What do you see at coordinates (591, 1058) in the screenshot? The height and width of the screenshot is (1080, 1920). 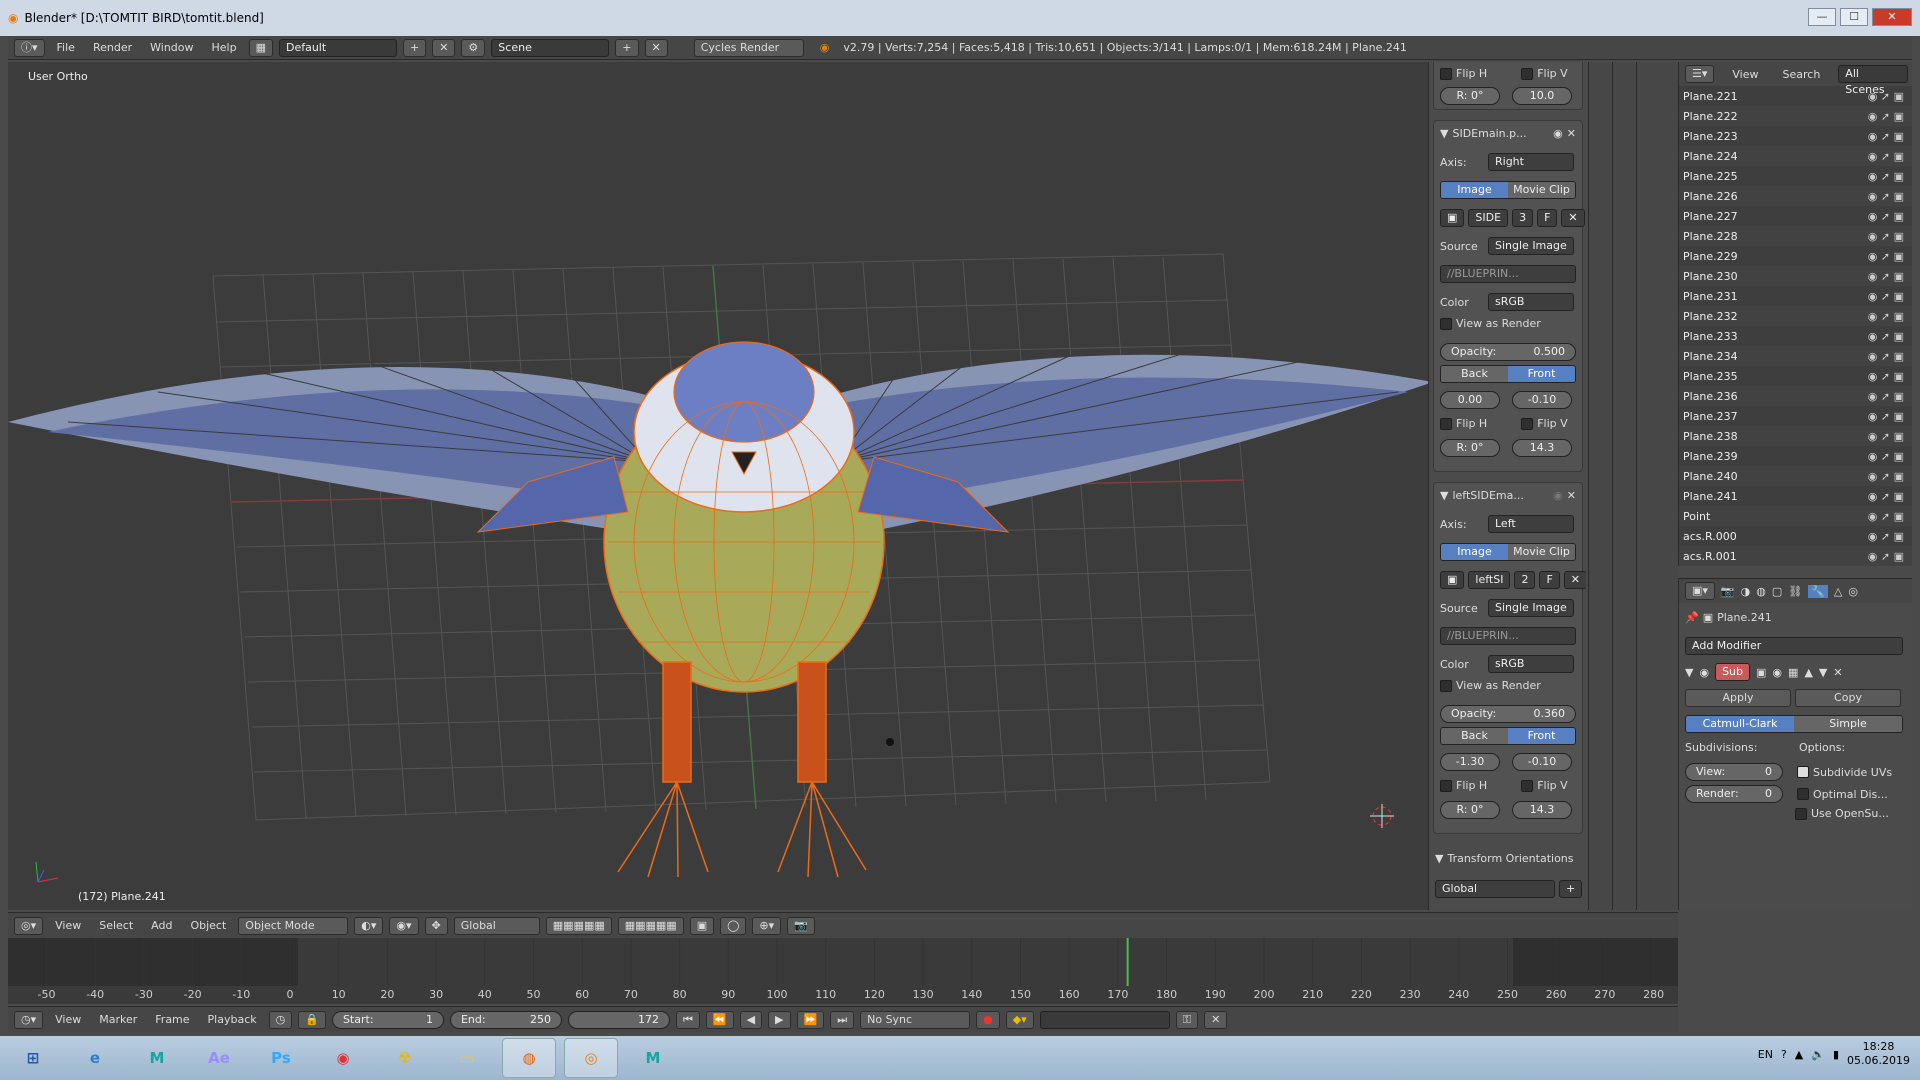 I see `blender-icon: ◎` at bounding box center [591, 1058].